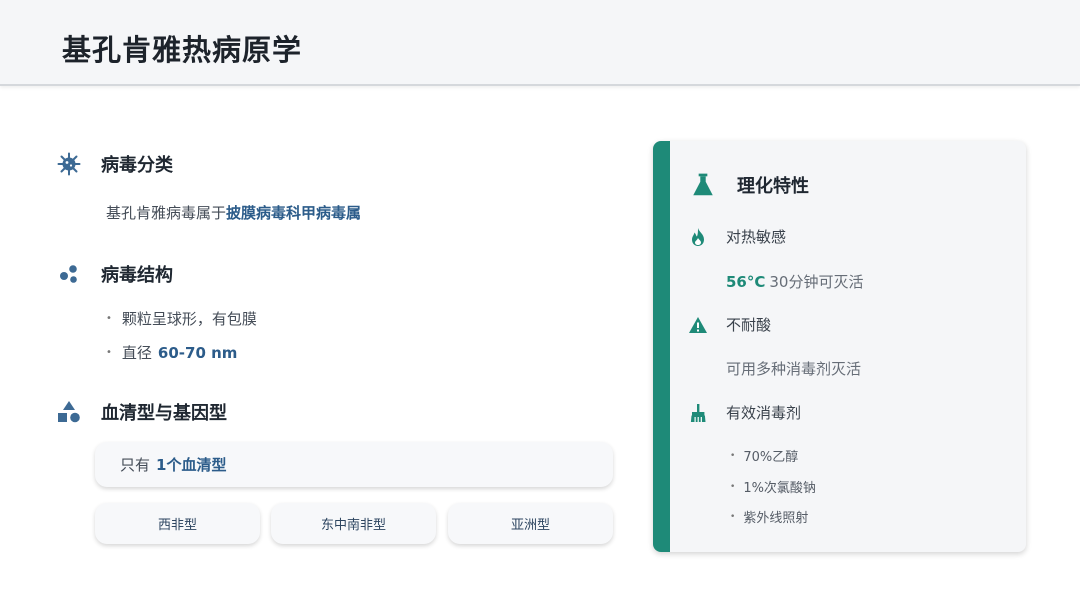 This screenshot has height=608, width=1080. What do you see at coordinates (137, 165) in the screenshot?
I see `section-heading: 病毒分类` at bounding box center [137, 165].